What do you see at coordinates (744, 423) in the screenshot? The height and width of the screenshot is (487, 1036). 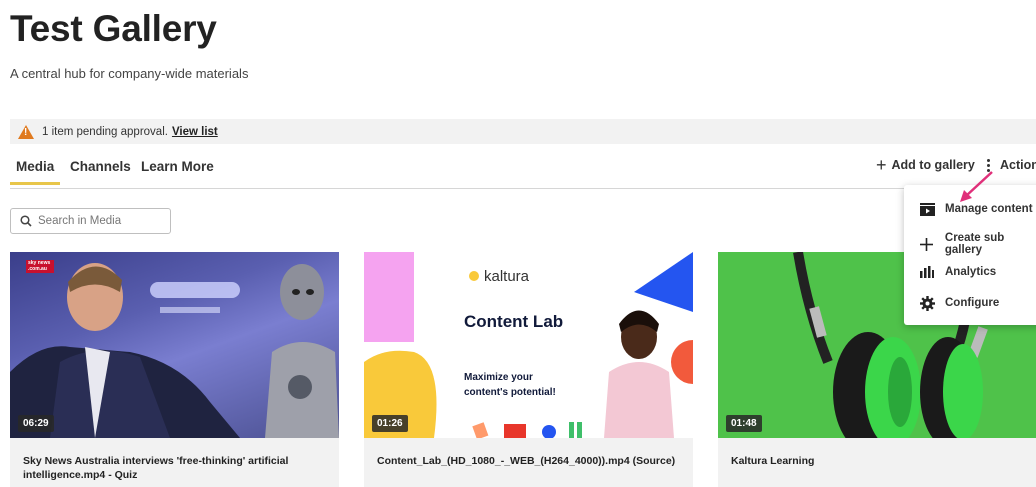 I see `duration-badge: 01:48` at bounding box center [744, 423].